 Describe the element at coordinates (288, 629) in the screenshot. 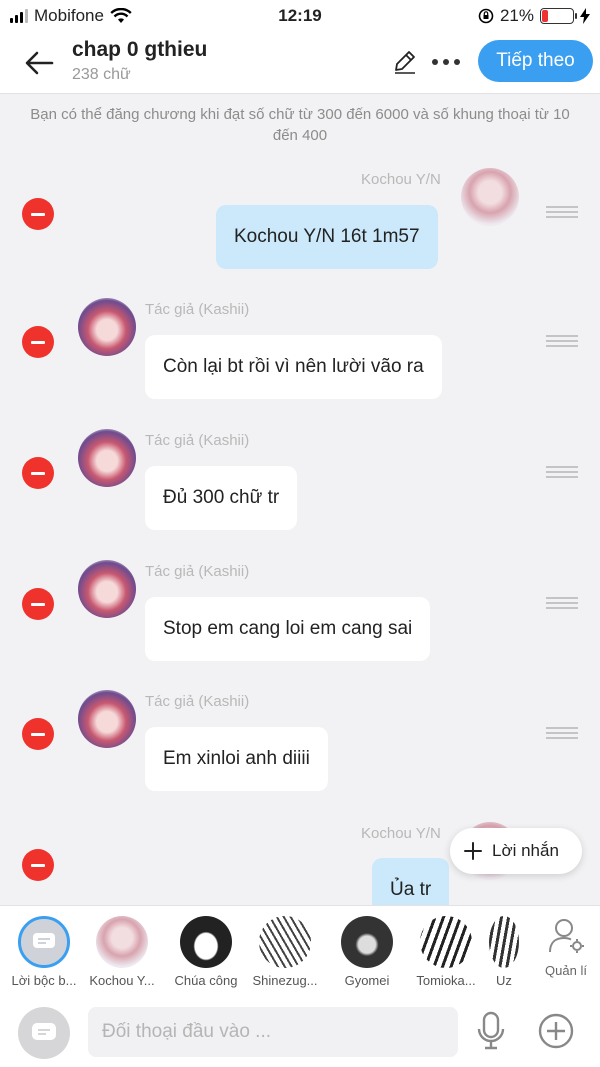

I see `message-bubble: Stop em cang loi em cang sai` at that location.